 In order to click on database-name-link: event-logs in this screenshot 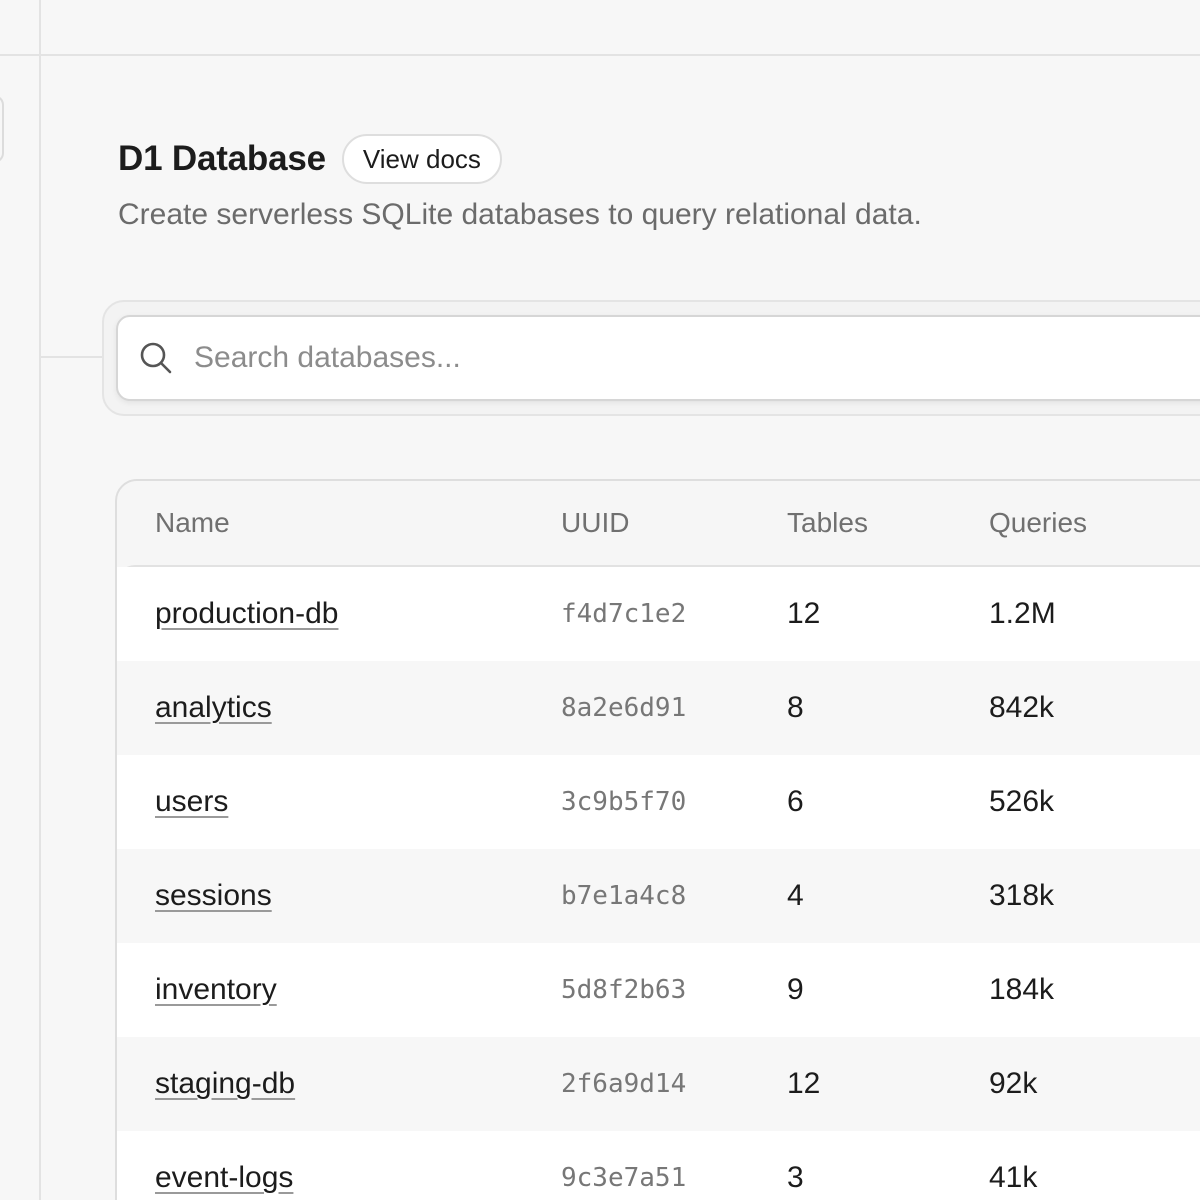, I will do `click(224, 1178)`.